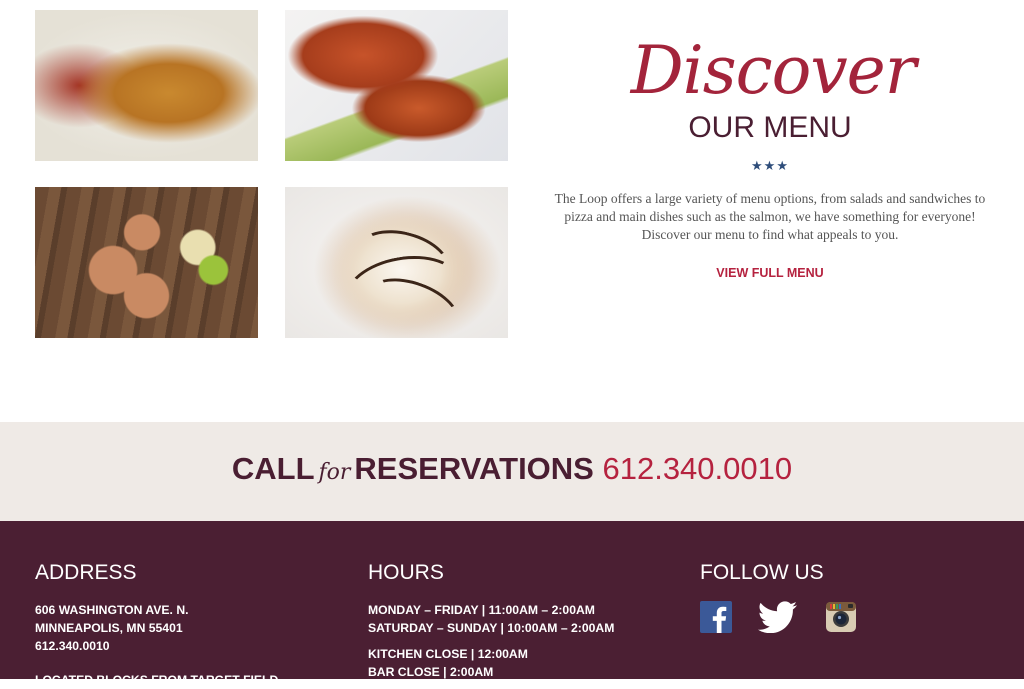  Describe the element at coordinates (86, 572) in the screenshot. I see `address-heading: ADDRESS` at that location.